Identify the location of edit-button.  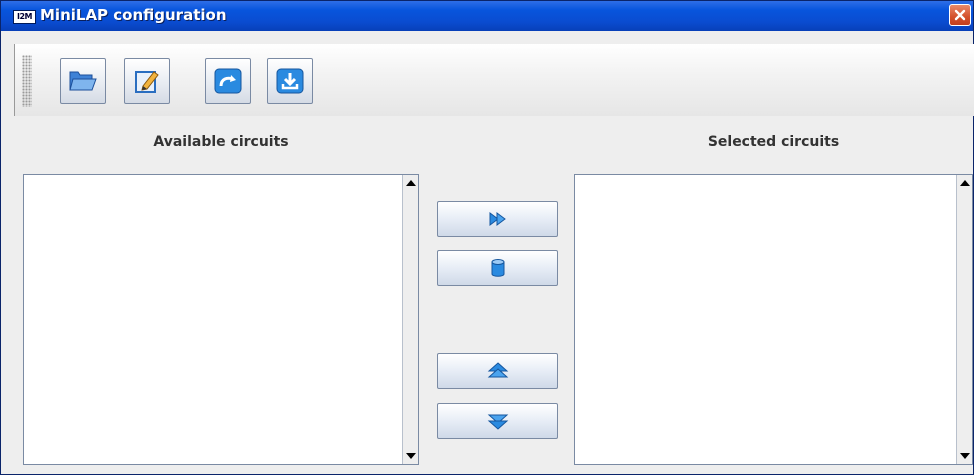
(147, 81).